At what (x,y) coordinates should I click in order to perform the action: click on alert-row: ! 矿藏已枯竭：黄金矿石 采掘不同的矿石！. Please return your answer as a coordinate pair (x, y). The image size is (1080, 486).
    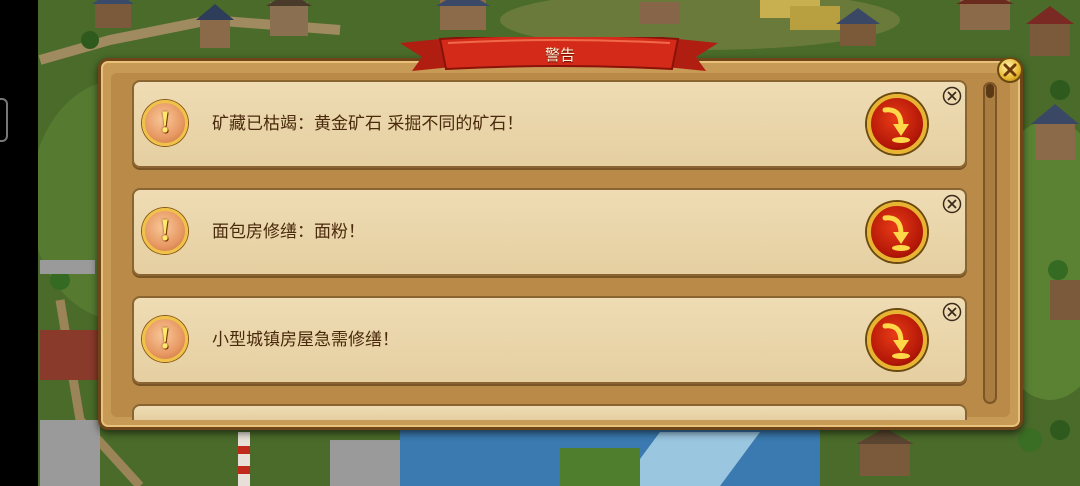
    Looking at the image, I should click on (549, 124).